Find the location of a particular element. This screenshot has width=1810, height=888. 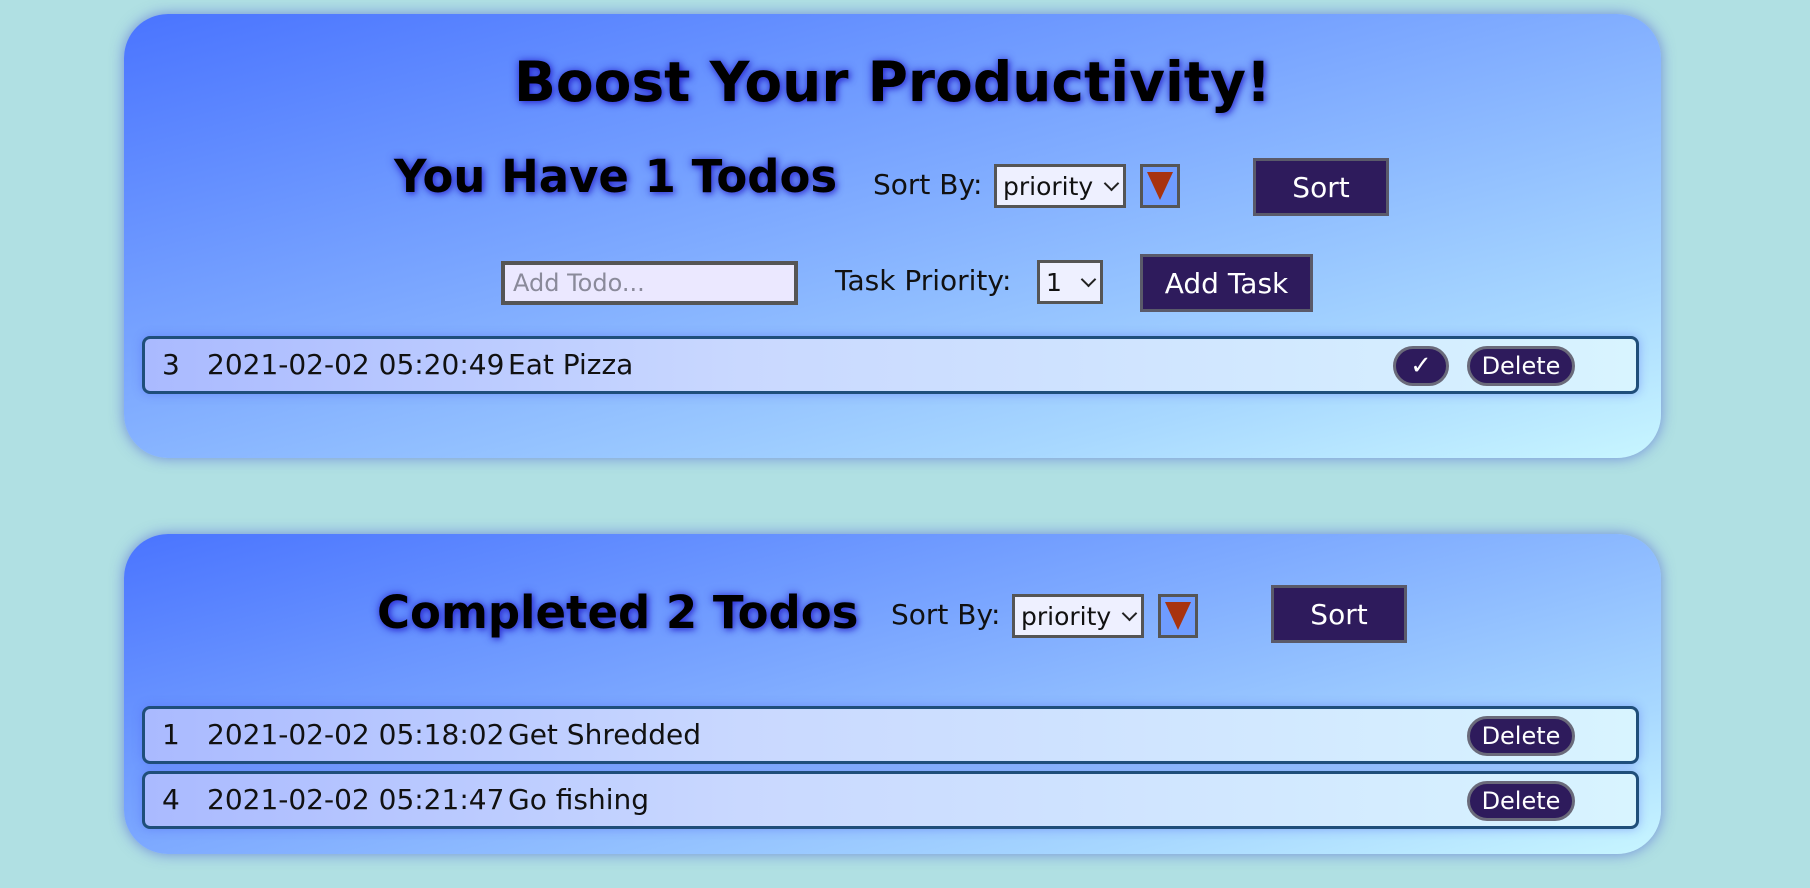

todo-id: 1 is located at coordinates (171, 734).